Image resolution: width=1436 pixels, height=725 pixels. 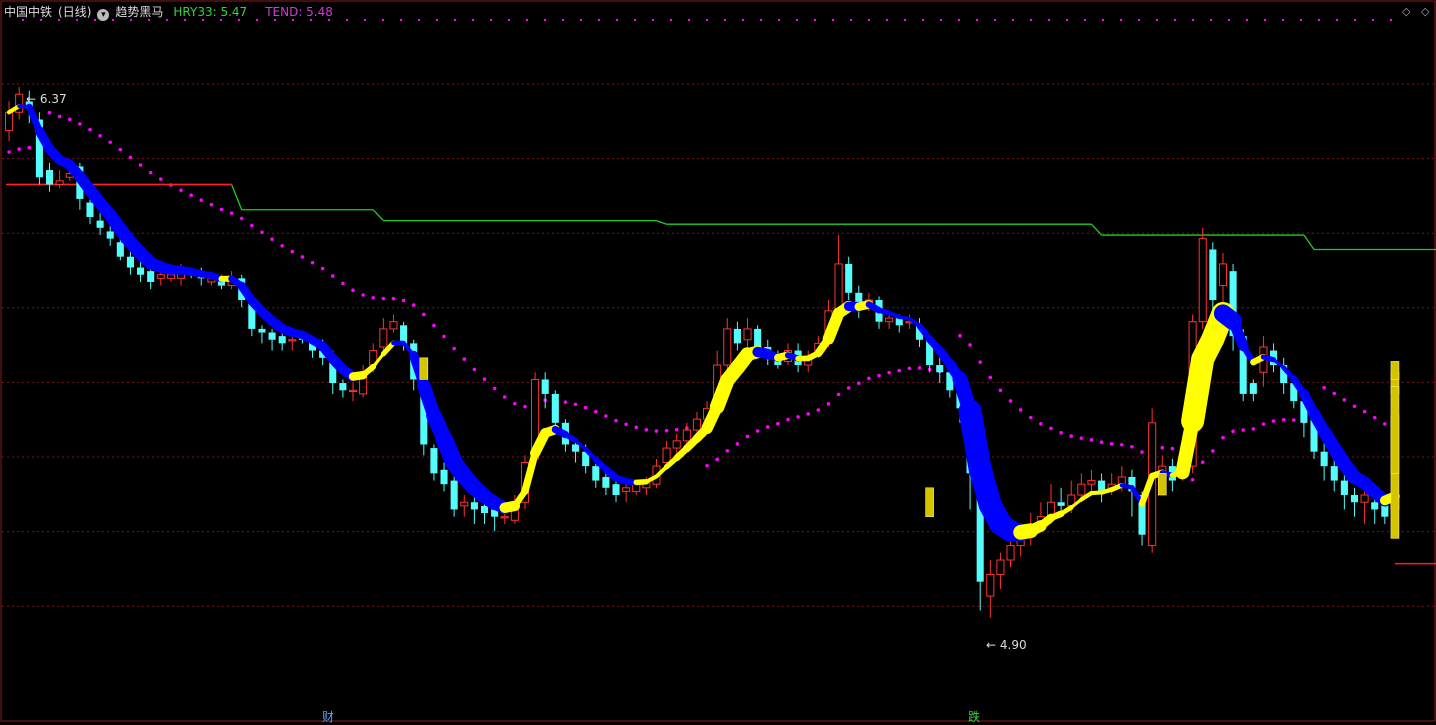 What do you see at coordinates (103, 15) in the screenshot?
I see `chevron-down-icon: ▾` at bounding box center [103, 15].